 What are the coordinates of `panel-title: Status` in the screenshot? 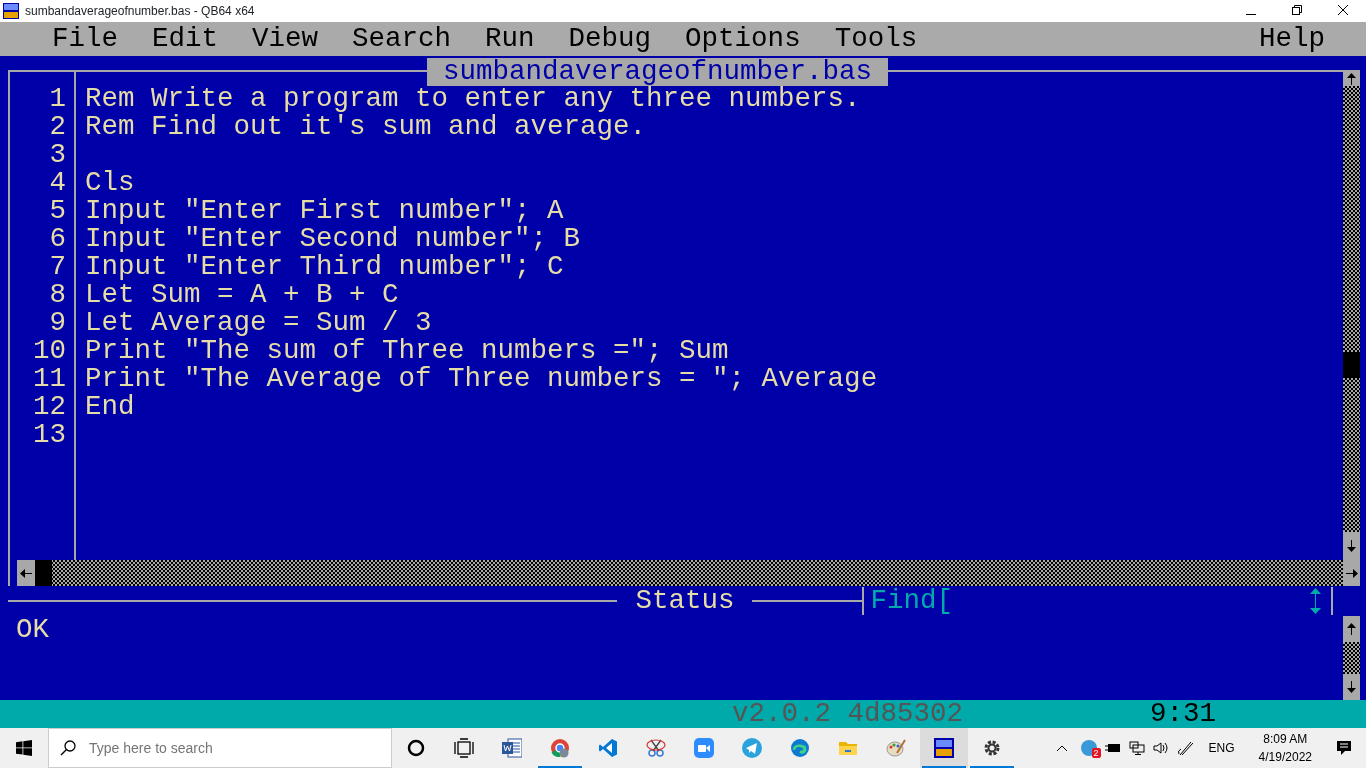 It's located at (685, 601).